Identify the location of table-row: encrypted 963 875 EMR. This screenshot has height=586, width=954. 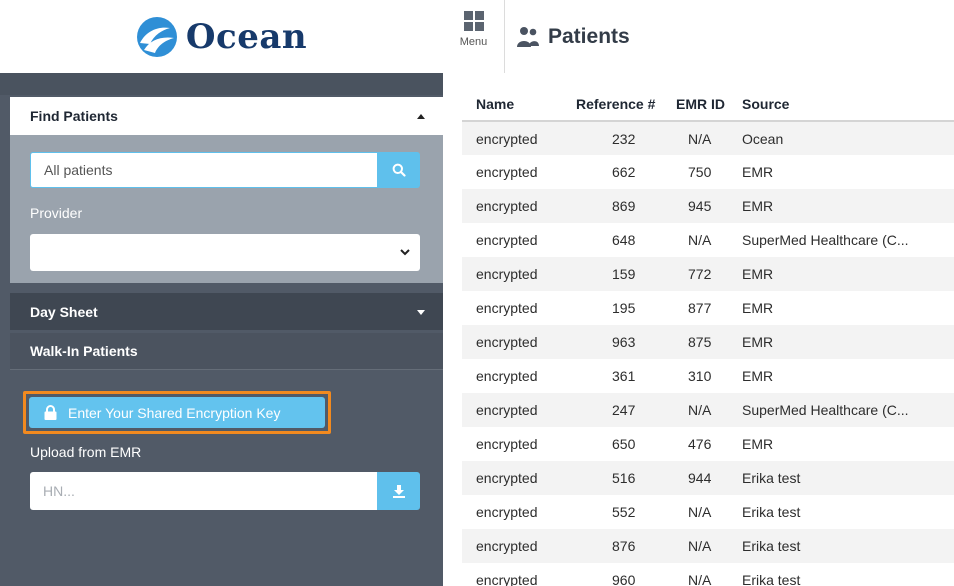
(708, 342).